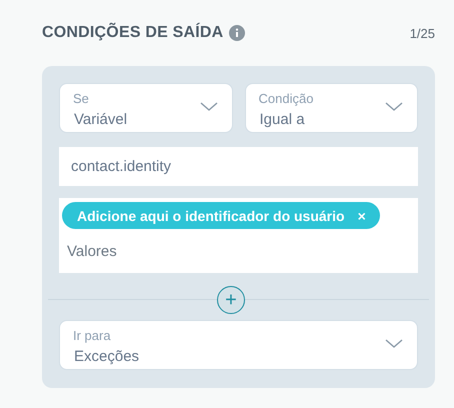 The height and width of the screenshot is (408, 454). Describe the element at coordinates (331, 108) in the screenshot. I see `dropdown: Condição Igual a` at that location.